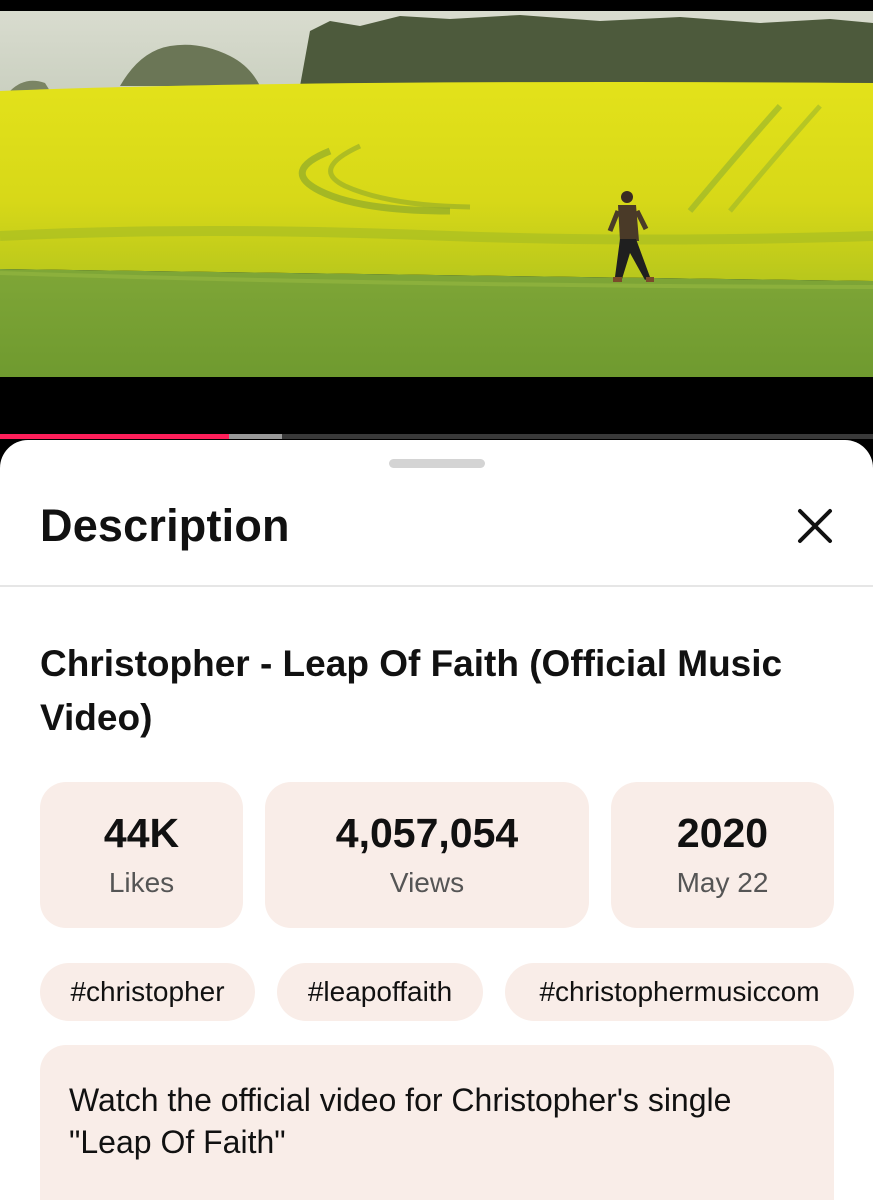 The height and width of the screenshot is (1200, 873). What do you see at coordinates (165, 525) in the screenshot?
I see `sheet-title: Description` at bounding box center [165, 525].